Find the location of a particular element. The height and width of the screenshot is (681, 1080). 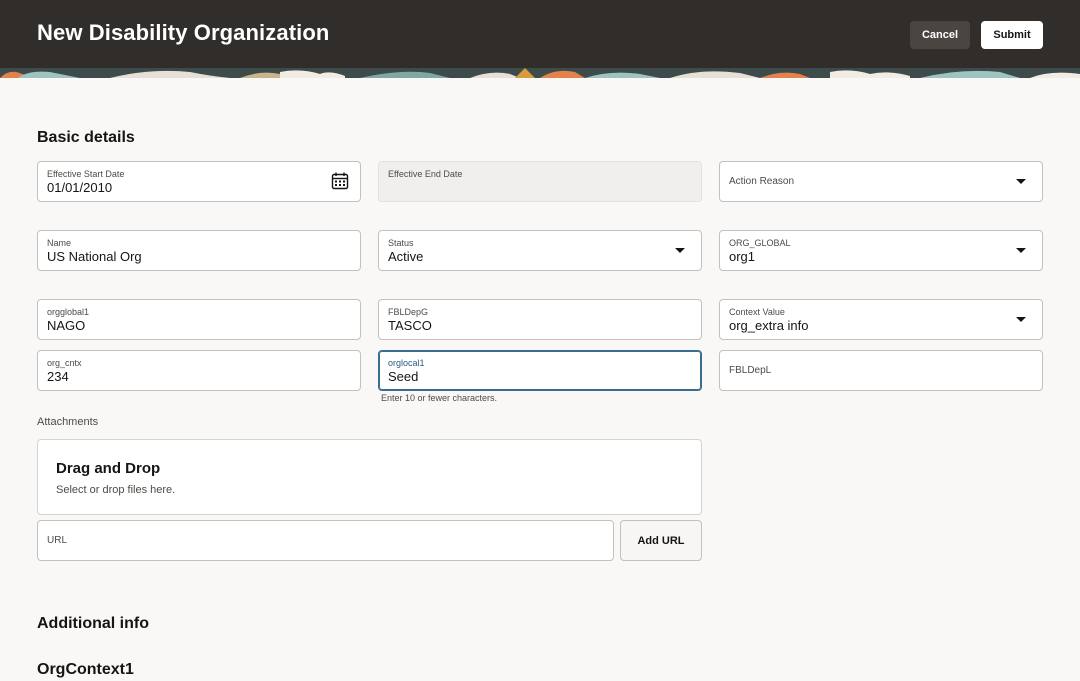

context-value-label: Context Value is located at coordinates (757, 312).